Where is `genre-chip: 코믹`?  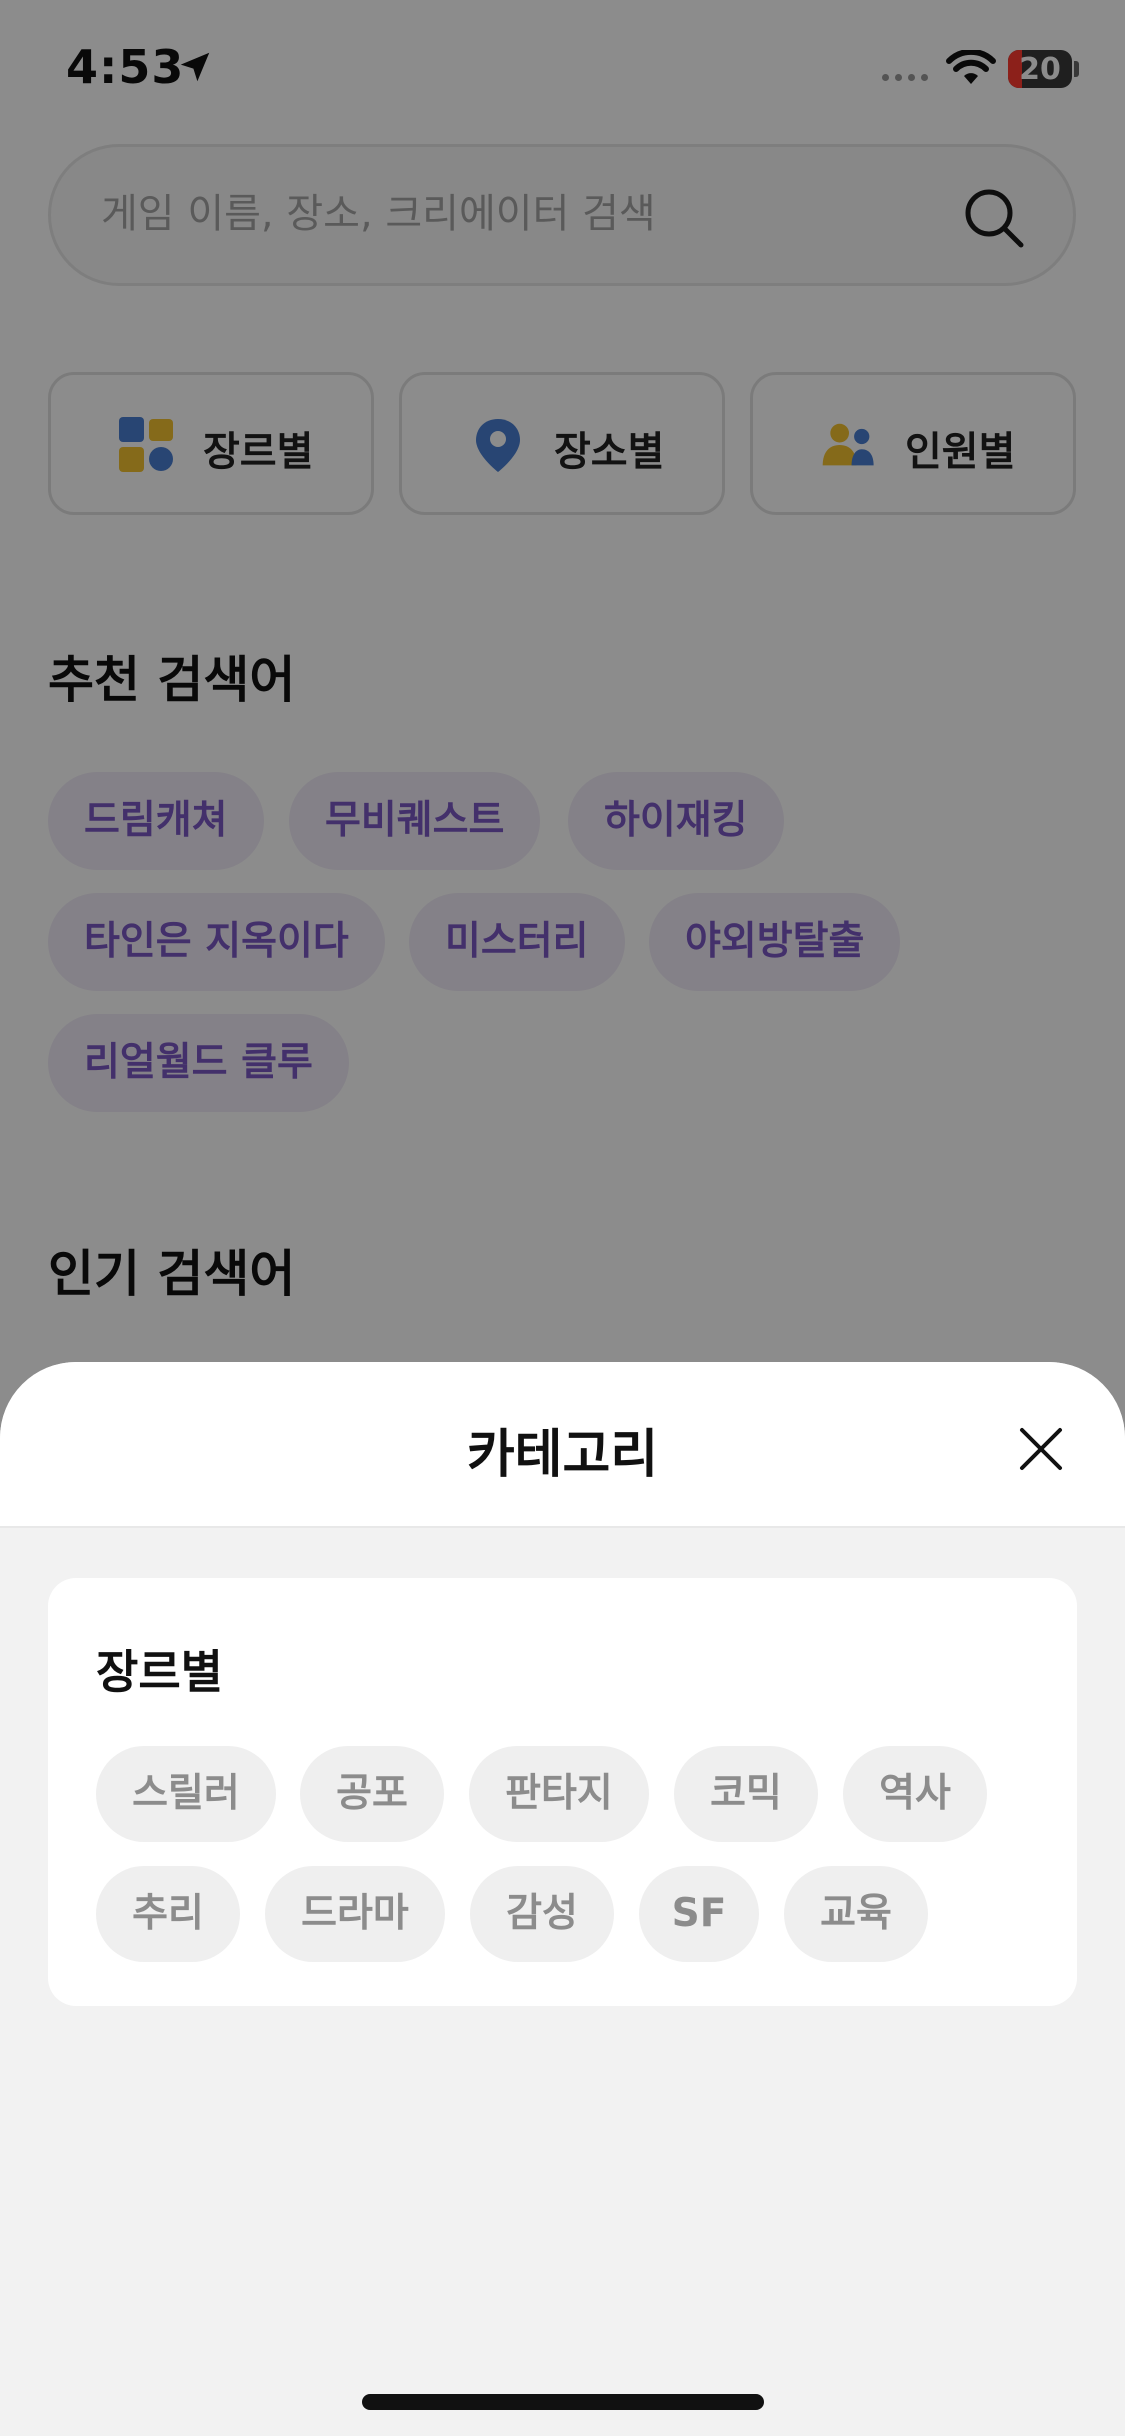
genre-chip: 코믹 is located at coordinates (746, 1794).